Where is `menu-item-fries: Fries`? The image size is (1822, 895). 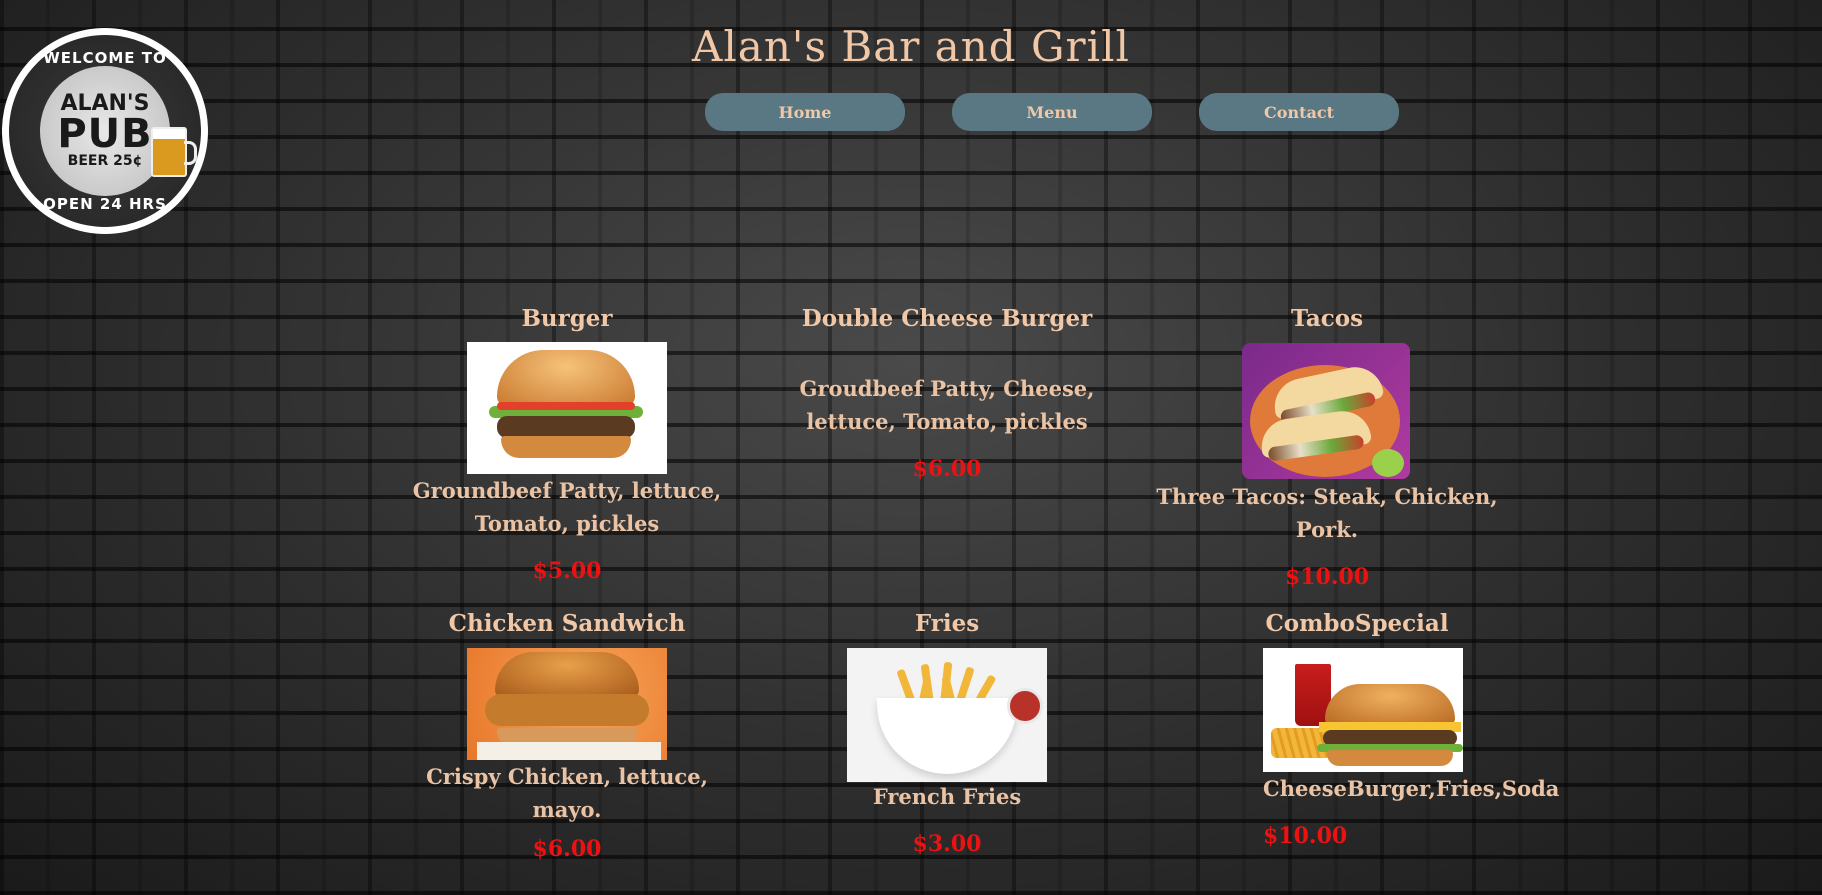 menu-item-fries: Fries is located at coordinates (947, 624).